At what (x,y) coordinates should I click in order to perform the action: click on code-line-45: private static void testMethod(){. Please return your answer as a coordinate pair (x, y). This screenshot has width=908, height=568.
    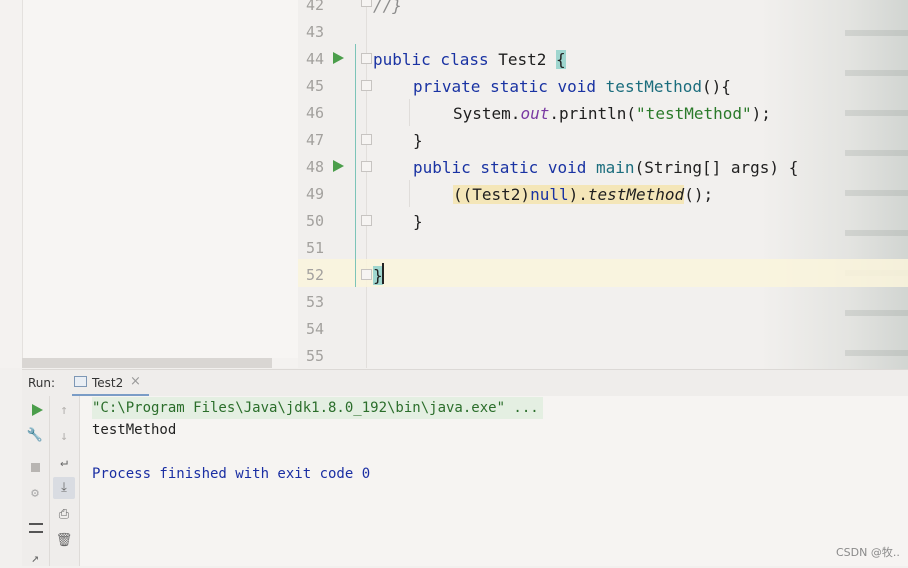
    Looking at the image, I should click on (572, 86).